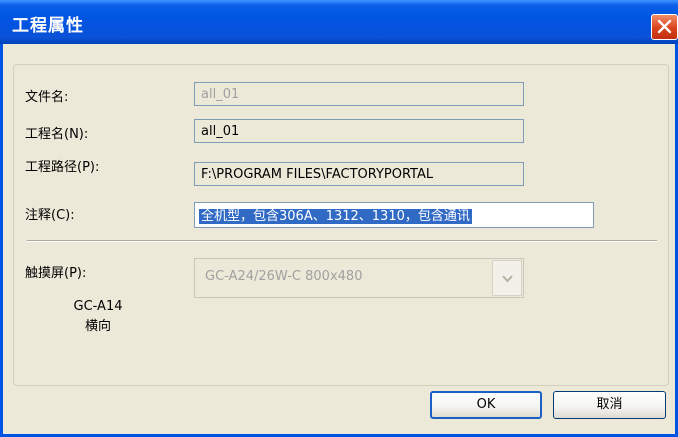 The image size is (678, 437). I want to click on touchscreen-label: 触摸屏(P):, so click(56, 273).